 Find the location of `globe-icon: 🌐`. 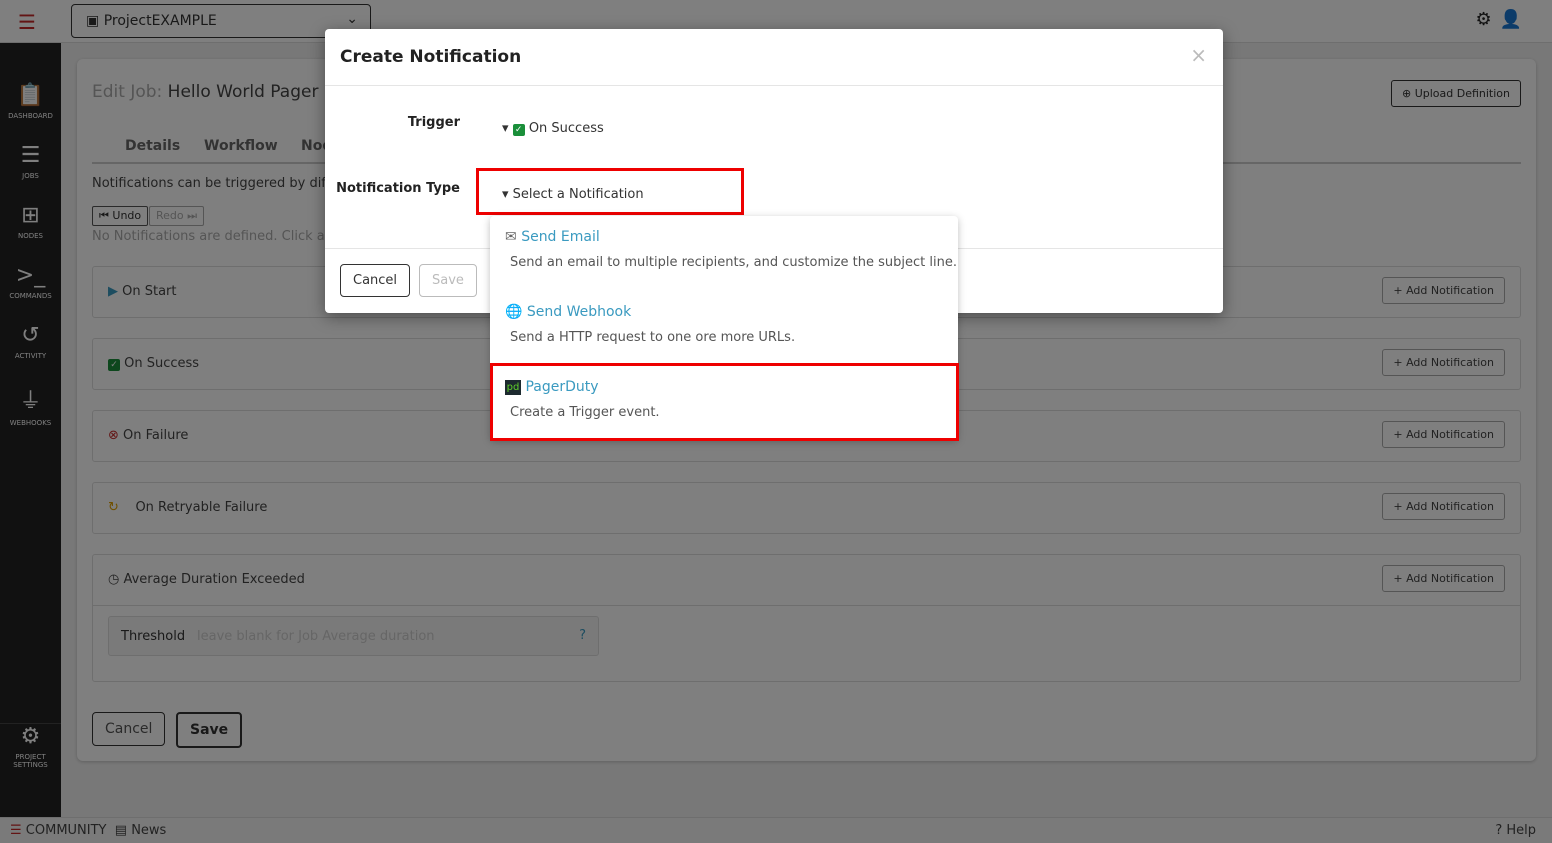

globe-icon: 🌐 is located at coordinates (514, 312).